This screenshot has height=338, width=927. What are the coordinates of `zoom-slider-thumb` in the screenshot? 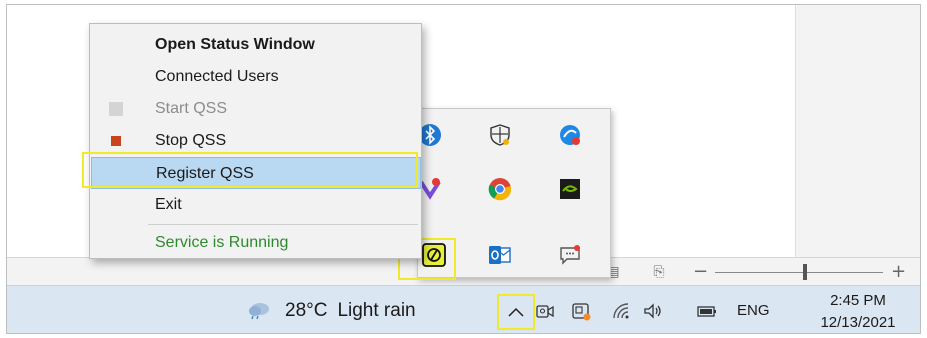 It's located at (805, 272).